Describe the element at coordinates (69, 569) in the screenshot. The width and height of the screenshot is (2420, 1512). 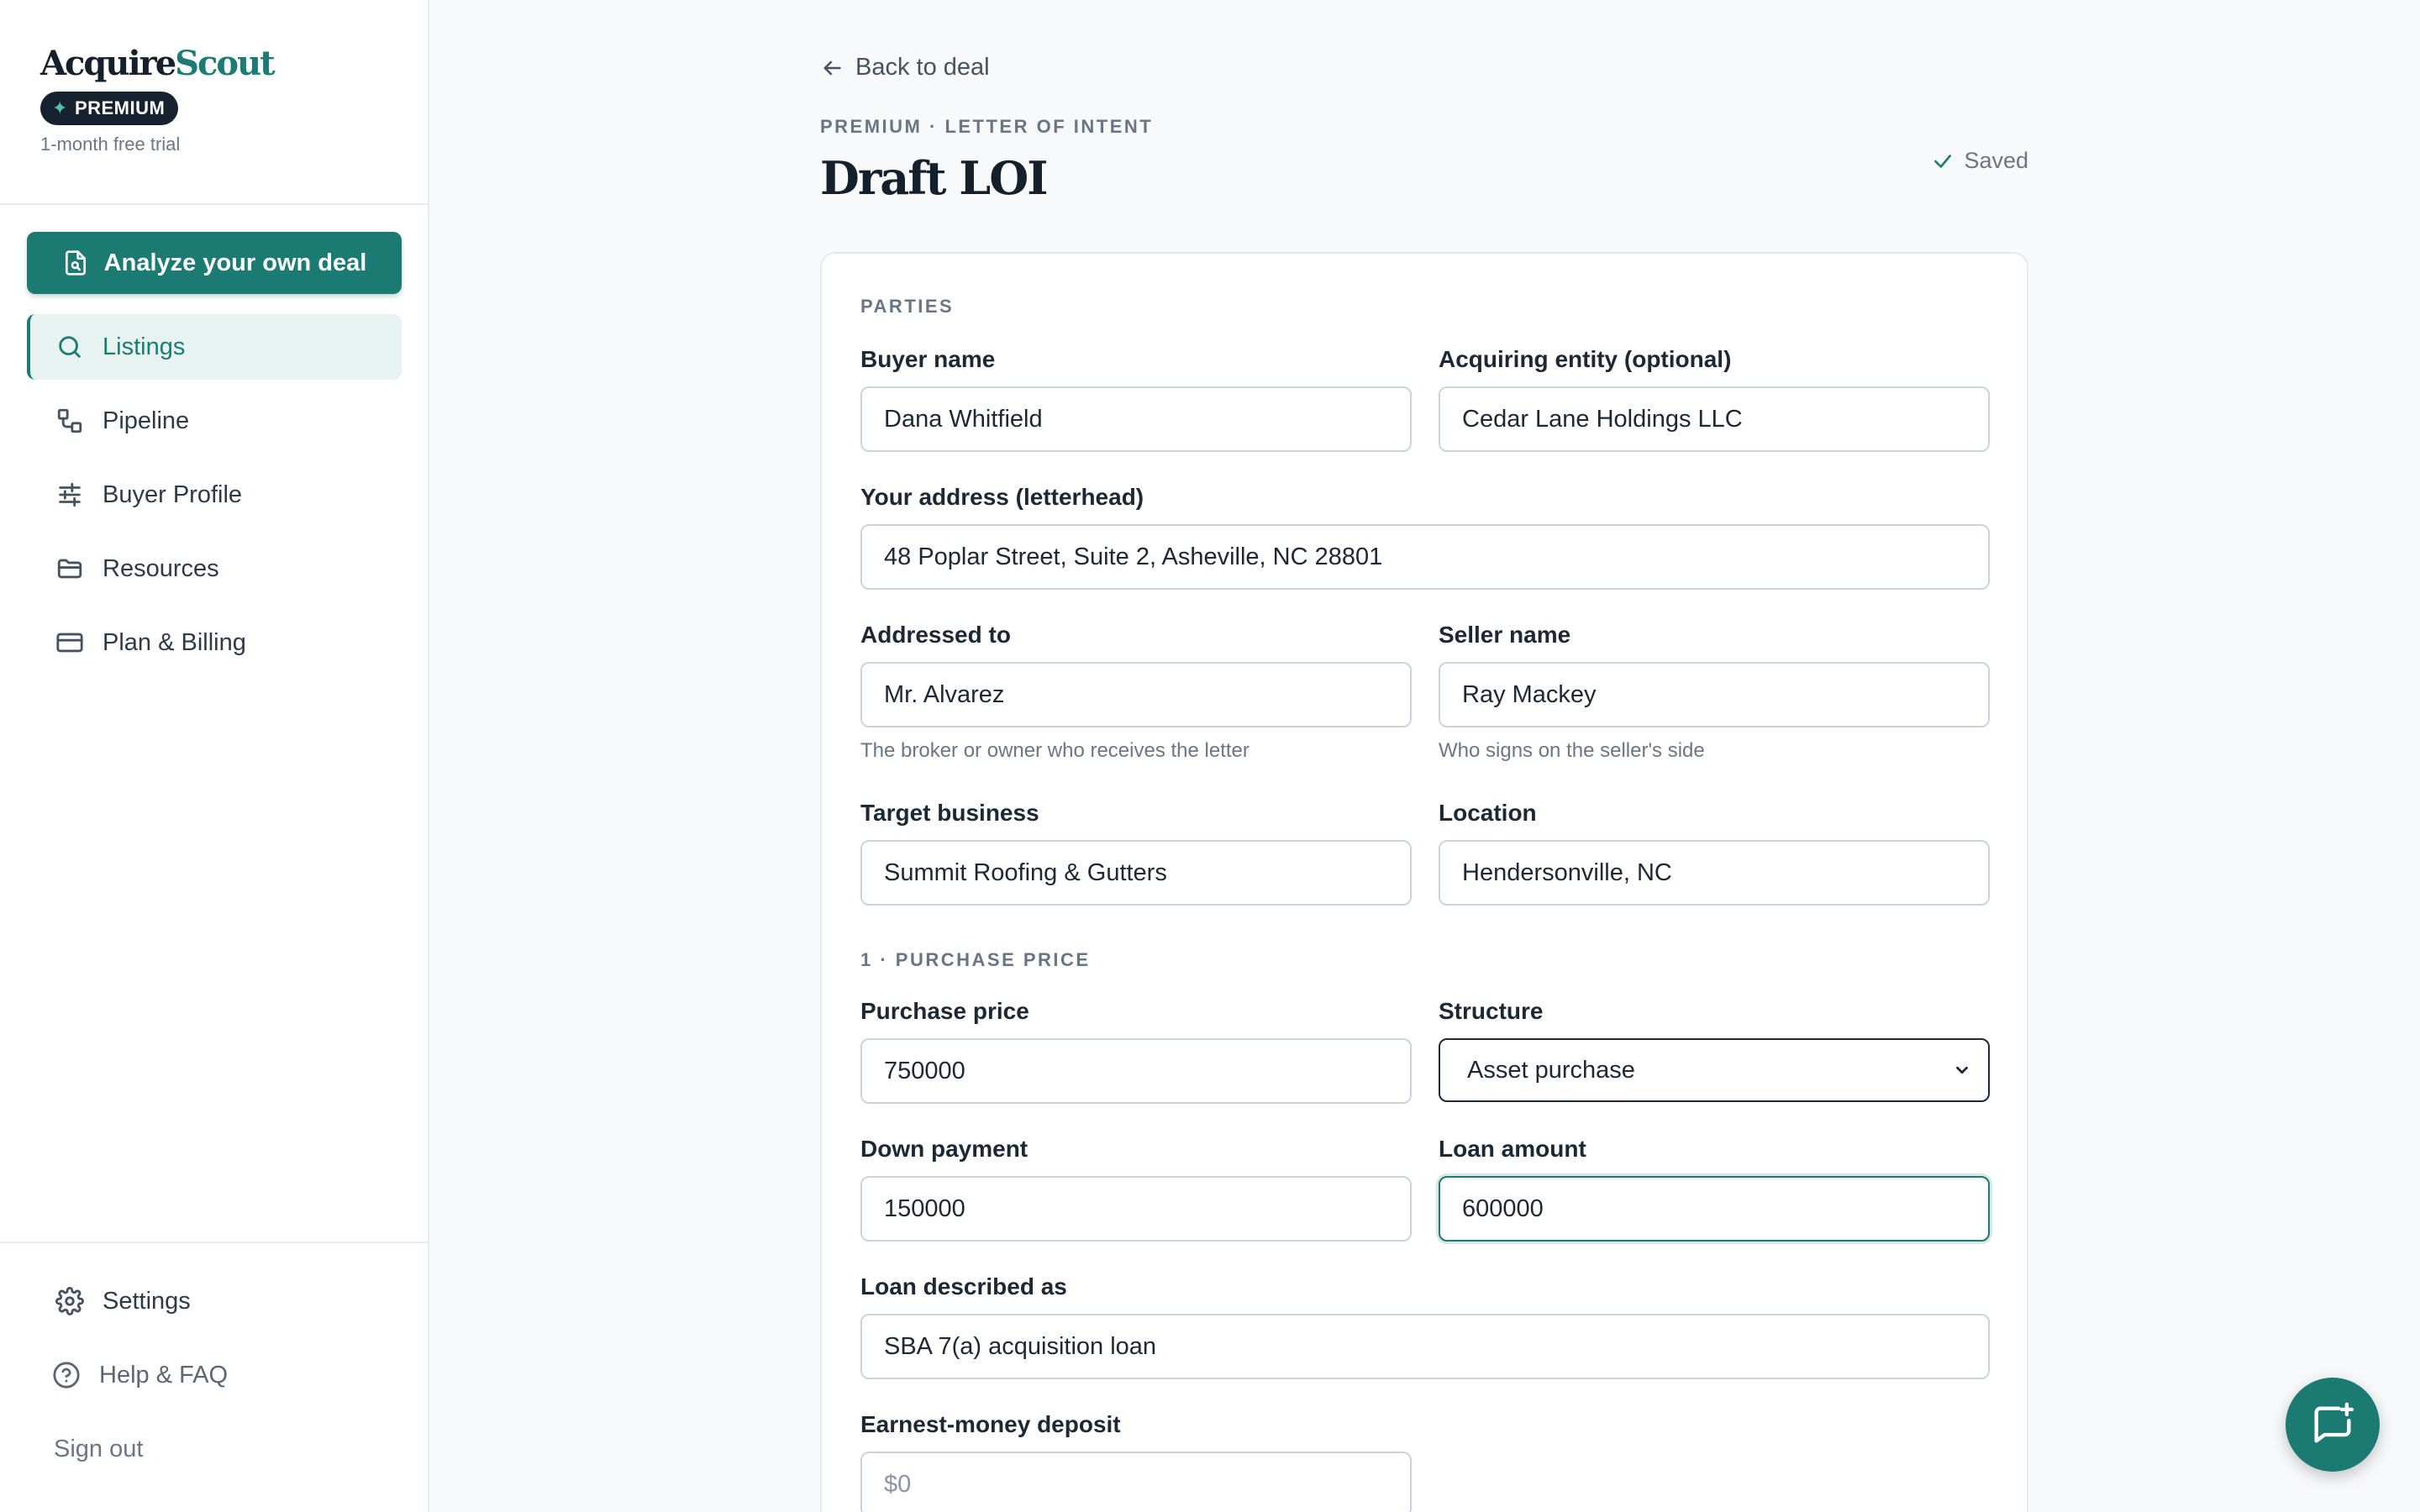
I see `folder-icon` at that location.